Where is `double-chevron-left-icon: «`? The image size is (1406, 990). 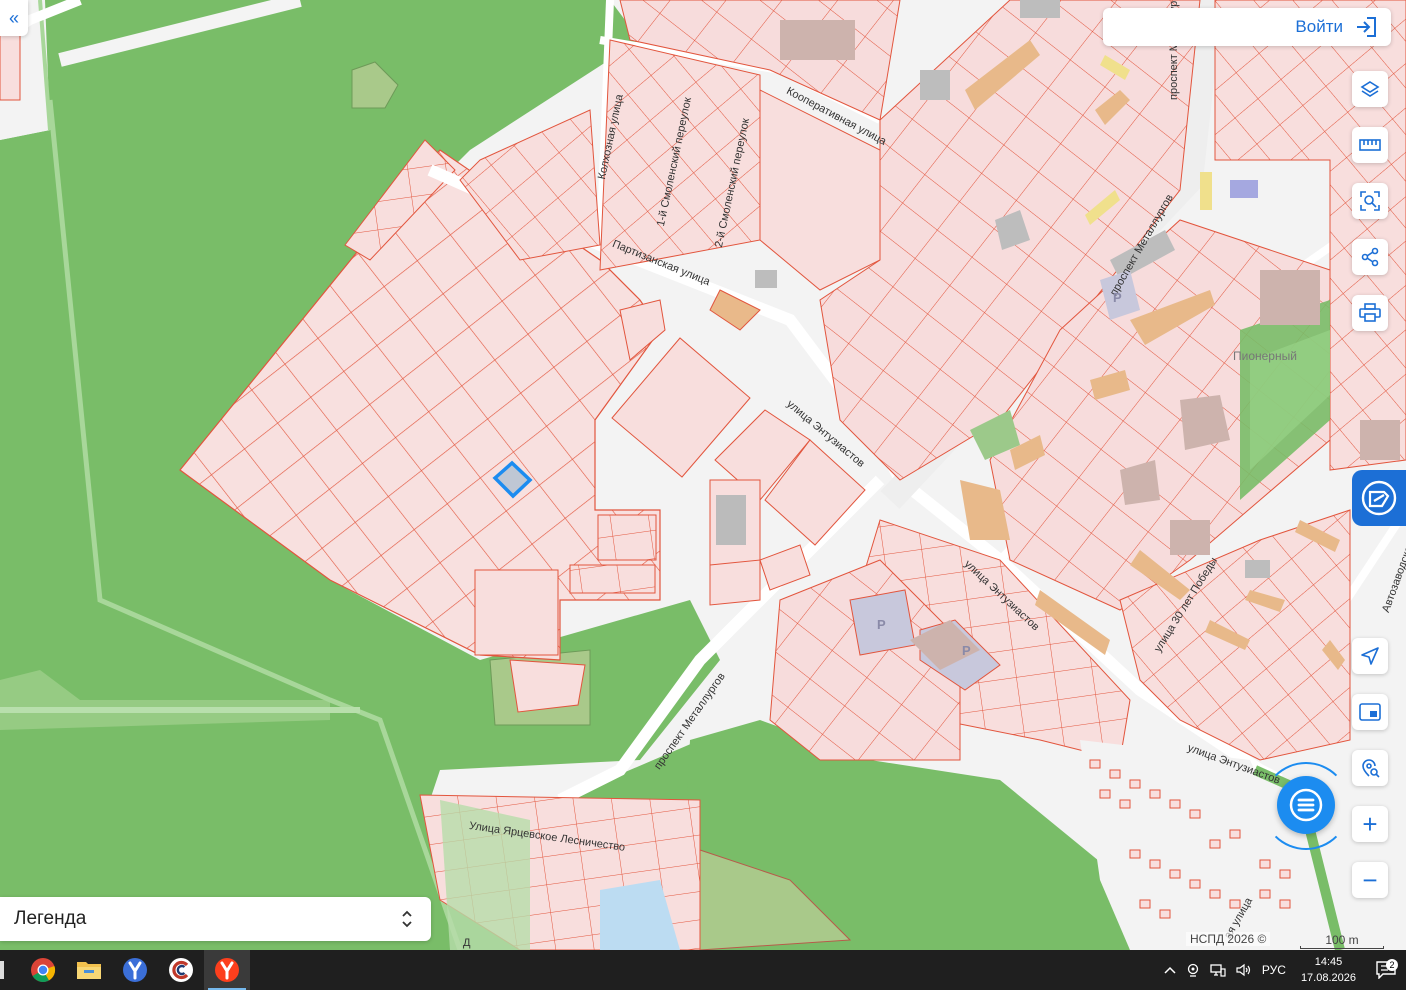
double-chevron-left-icon: « is located at coordinates (13, 17).